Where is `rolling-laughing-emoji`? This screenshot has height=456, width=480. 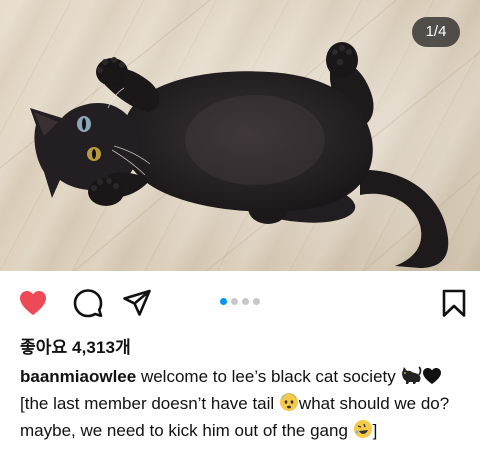 rolling-laughing-emoji is located at coordinates (363, 432).